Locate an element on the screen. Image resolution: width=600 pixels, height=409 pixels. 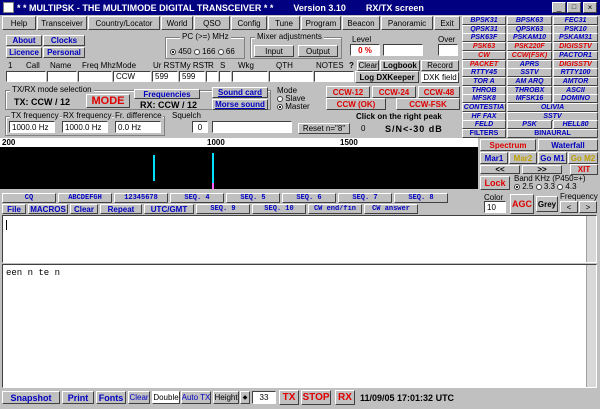
mode-field: CCW is located at coordinates (132, 76).